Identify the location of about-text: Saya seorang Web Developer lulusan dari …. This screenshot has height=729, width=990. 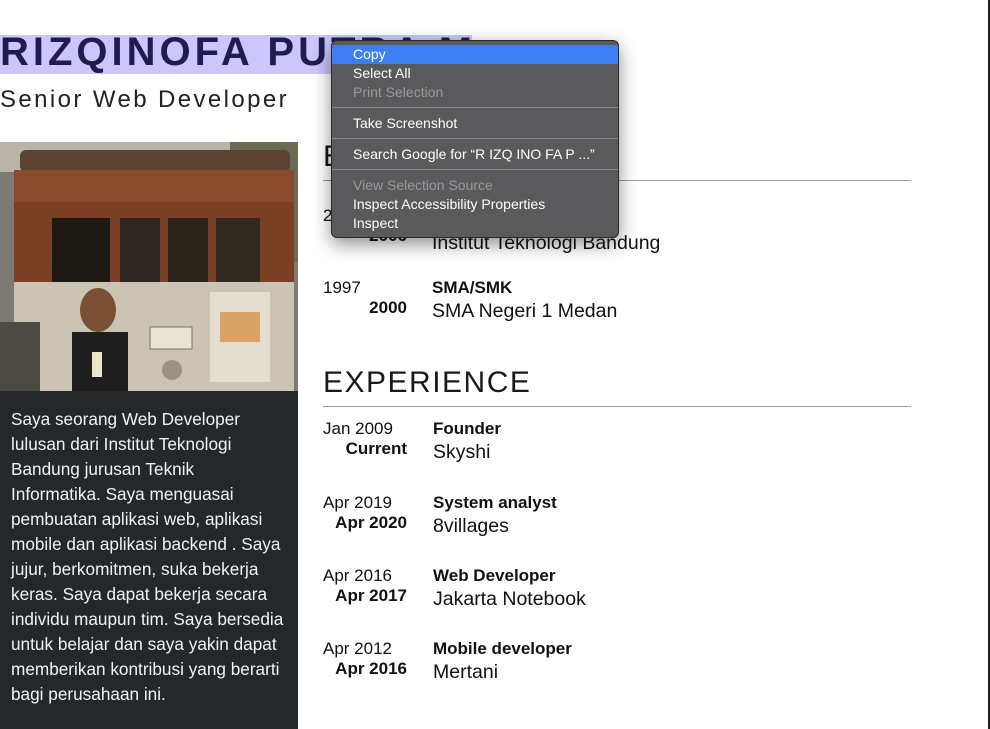
(147, 556).